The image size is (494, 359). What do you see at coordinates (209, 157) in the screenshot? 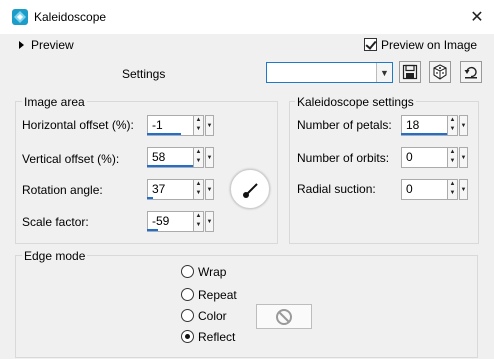
I see `vertical-offset-menu-button: ▼` at bounding box center [209, 157].